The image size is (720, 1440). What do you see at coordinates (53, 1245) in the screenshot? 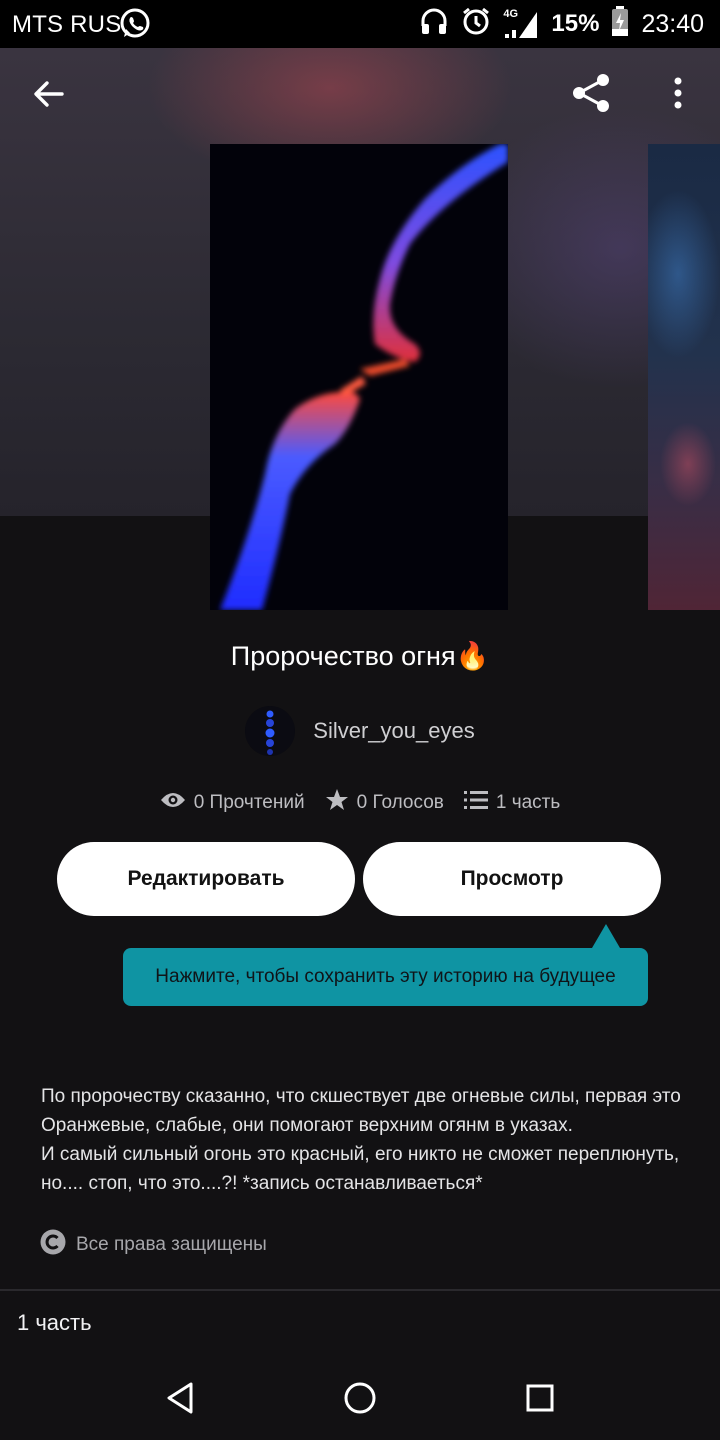
I see `copyright-icon` at bounding box center [53, 1245].